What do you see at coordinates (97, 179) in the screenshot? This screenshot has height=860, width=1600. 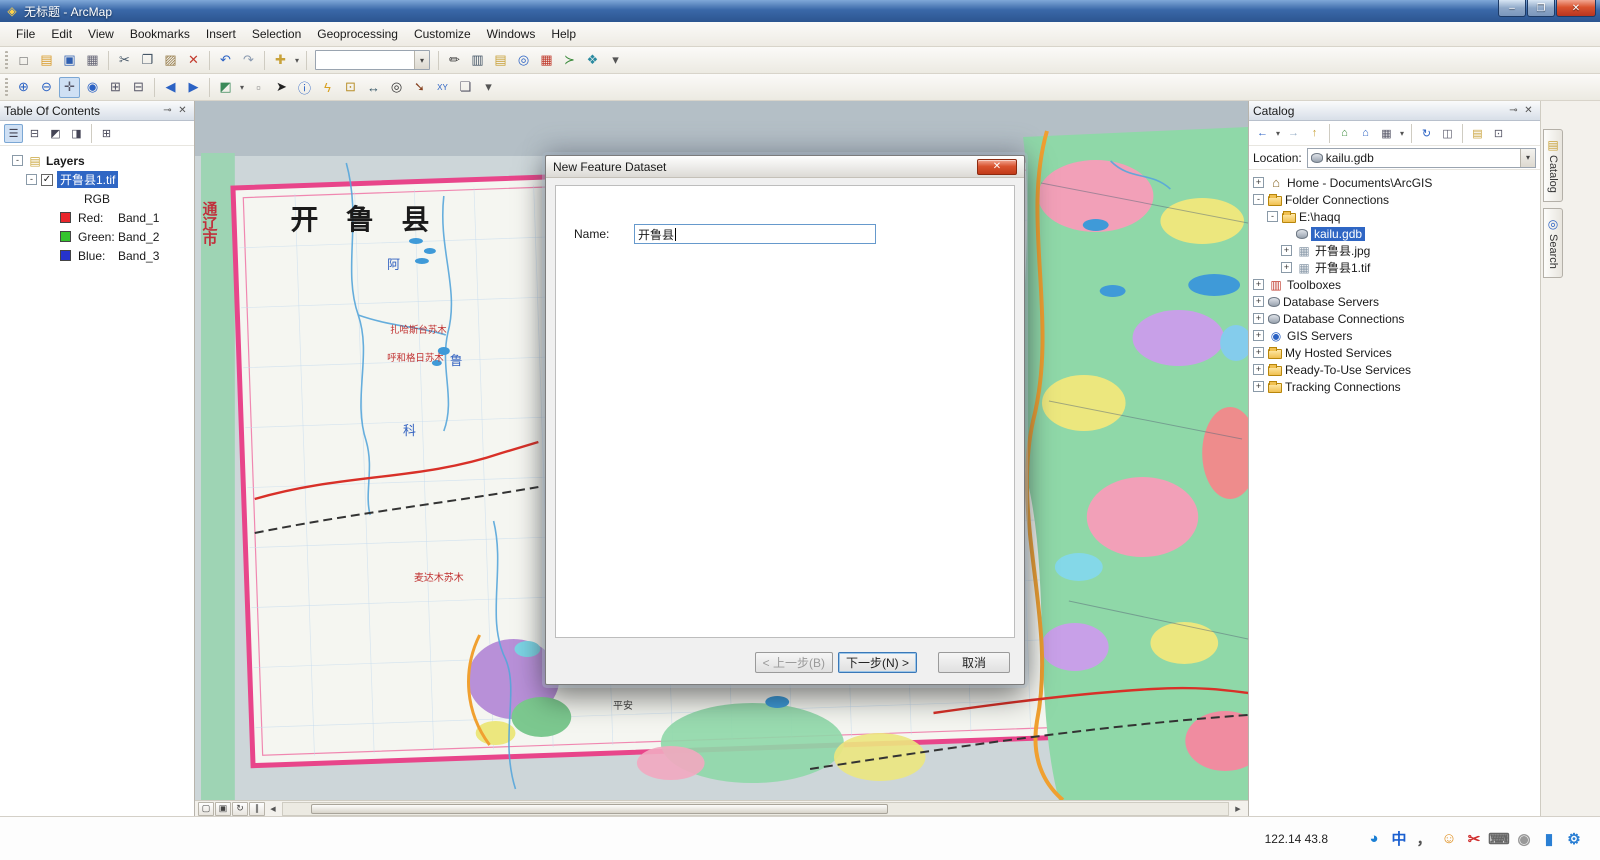 I see `toc-layer-item: - ✓ 开鲁县1.tif` at bounding box center [97, 179].